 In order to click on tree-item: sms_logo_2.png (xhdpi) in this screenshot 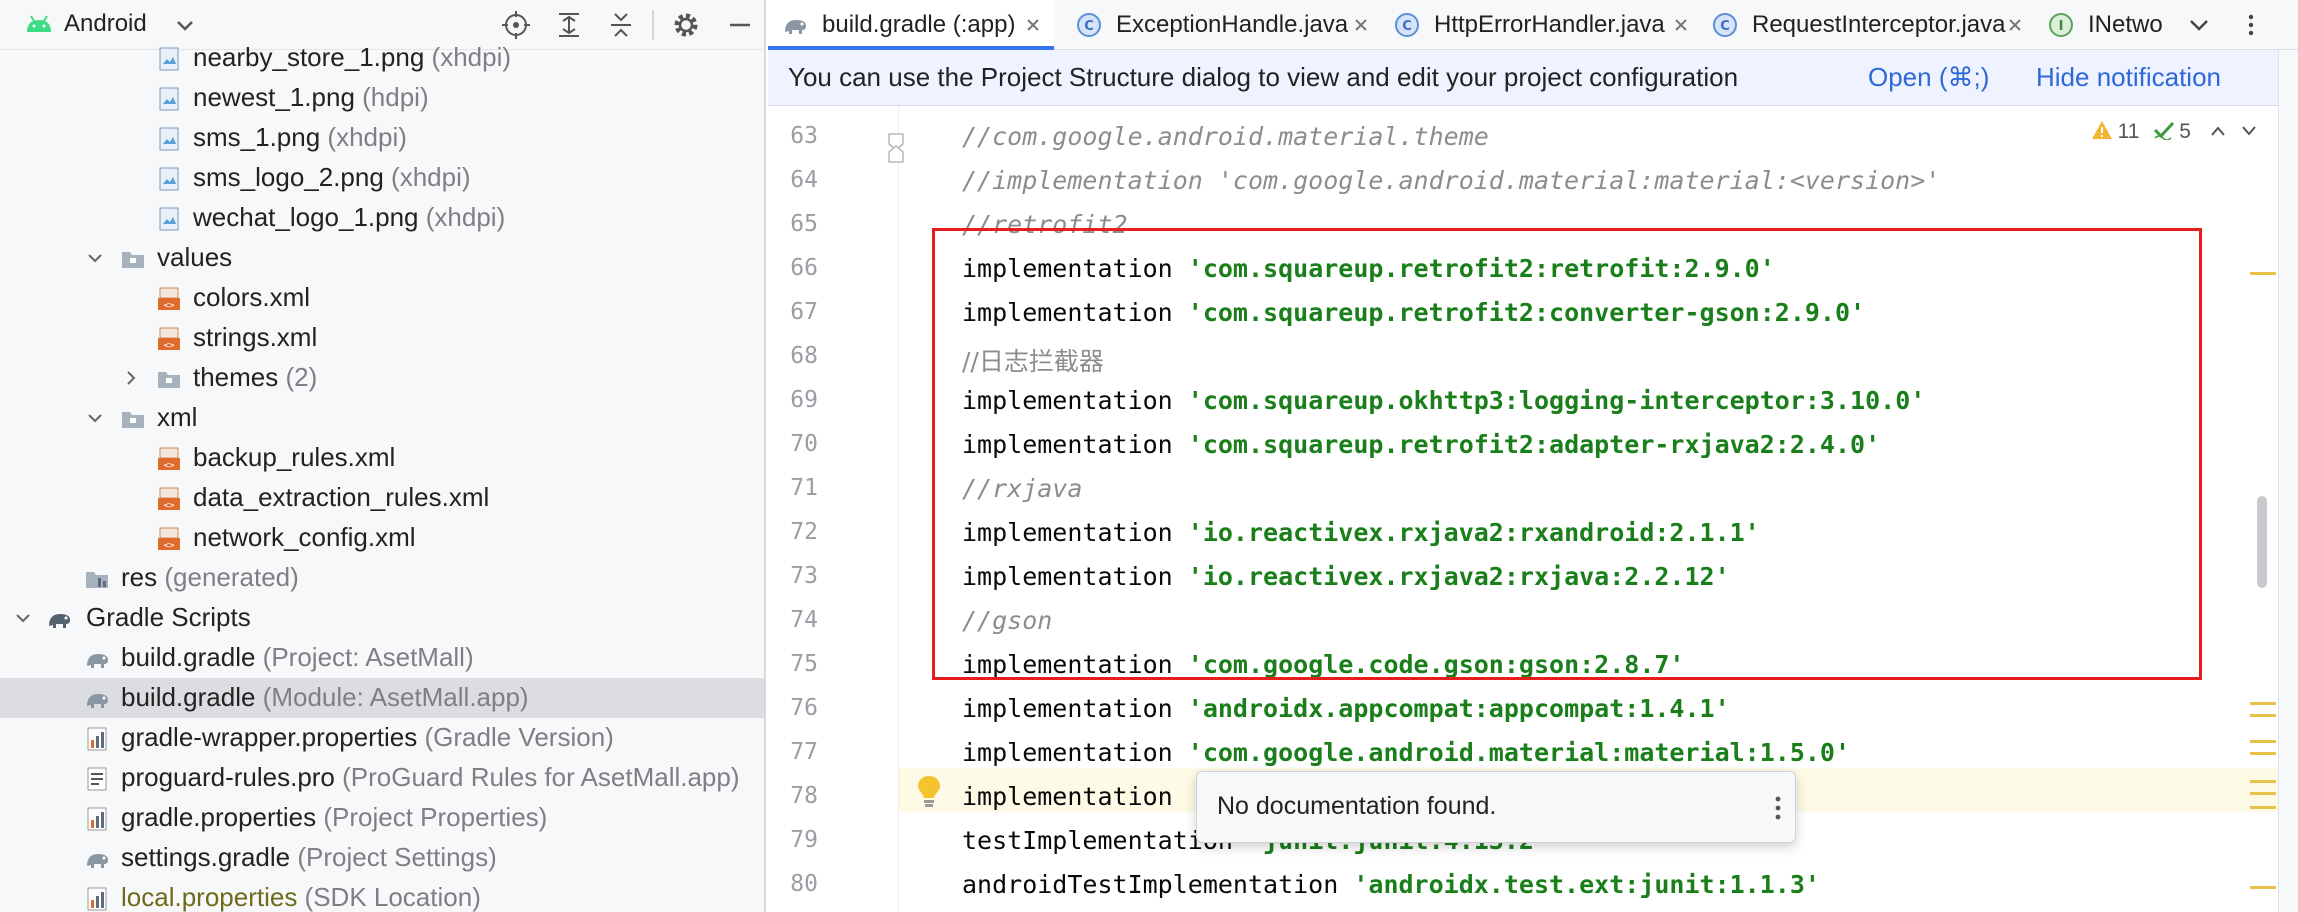, I will do `click(382, 178)`.